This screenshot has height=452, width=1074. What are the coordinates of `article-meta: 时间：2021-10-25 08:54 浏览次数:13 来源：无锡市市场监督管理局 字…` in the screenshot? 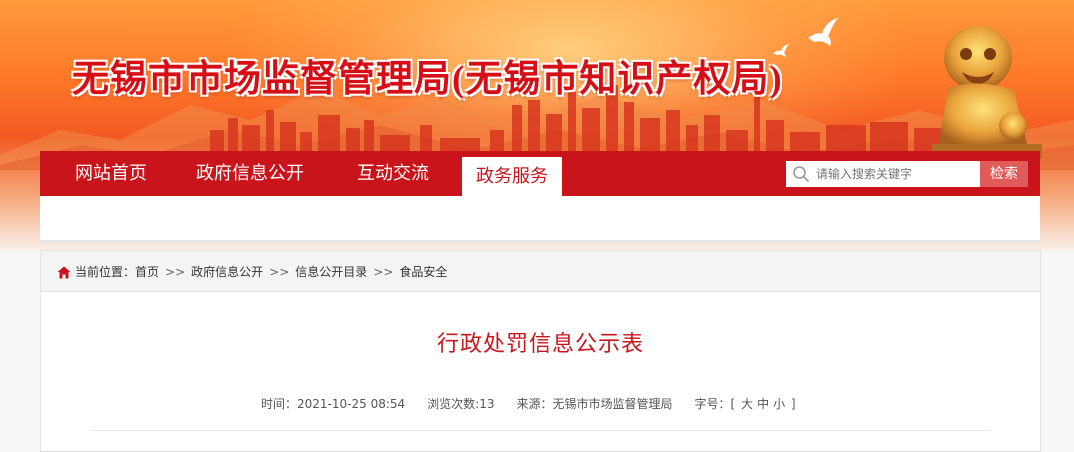 It's located at (528, 403).